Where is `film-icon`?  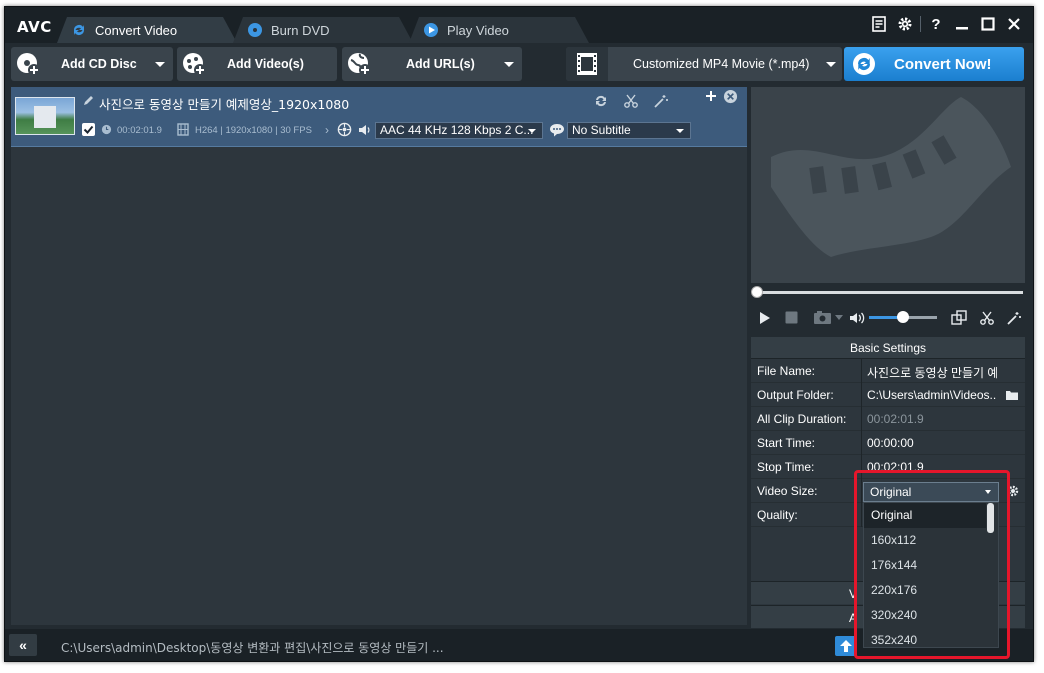
film-icon is located at coordinates (183, 129).